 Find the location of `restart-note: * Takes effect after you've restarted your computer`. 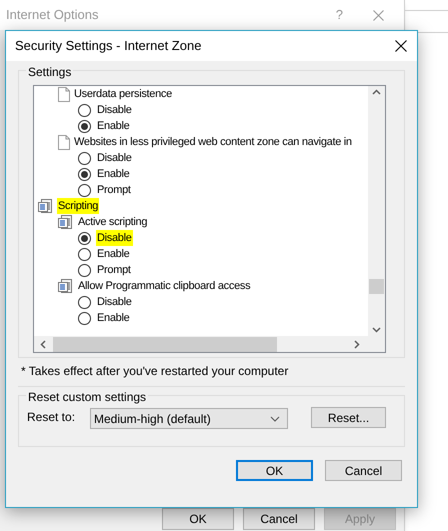

restart-note: * Takes effect after you've restarted your computer is located at coordinates (155, 370).